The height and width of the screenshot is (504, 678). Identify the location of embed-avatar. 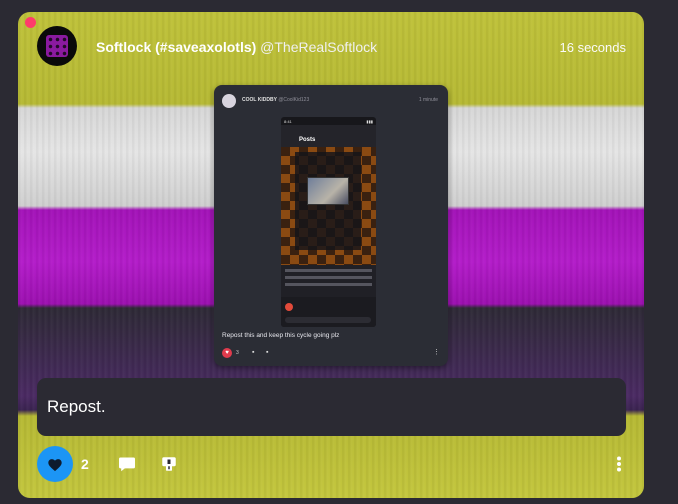
(229, 101).